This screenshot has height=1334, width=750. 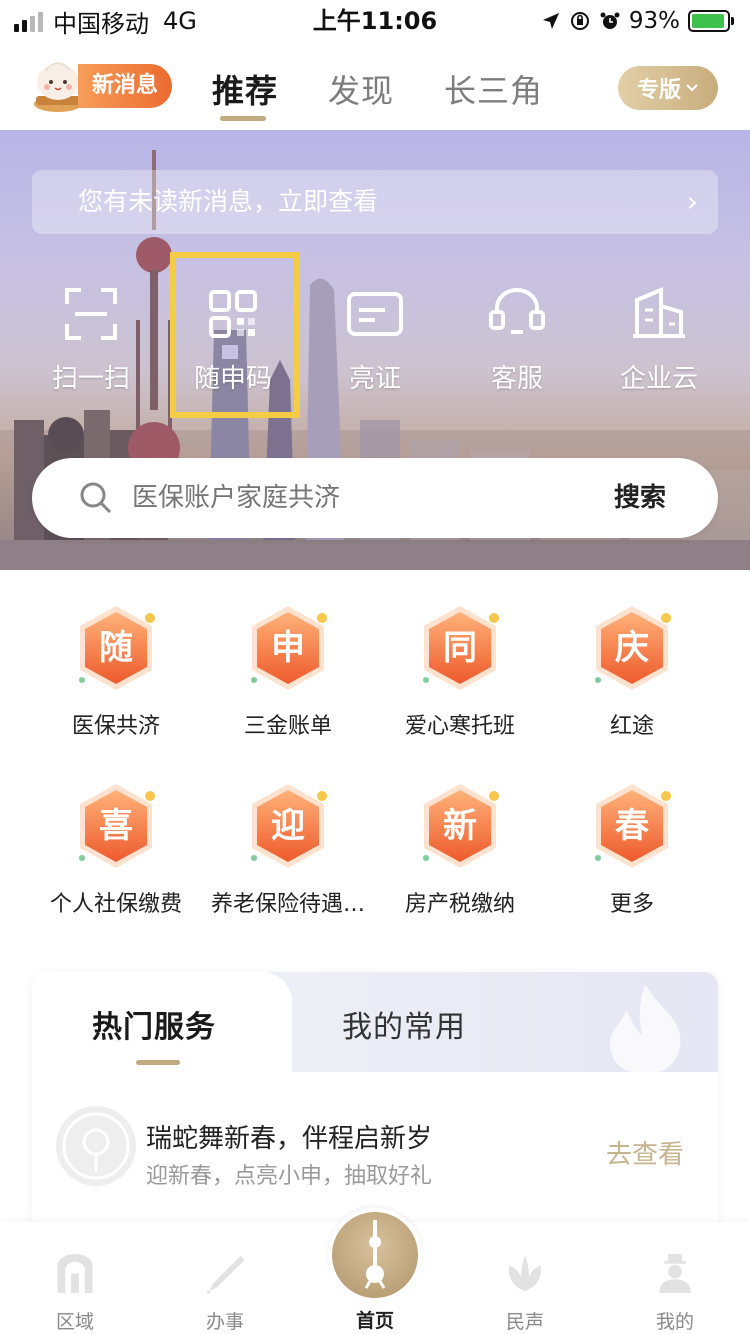 I want to click on service-badge-char: 申, so click(x=288, y=648).